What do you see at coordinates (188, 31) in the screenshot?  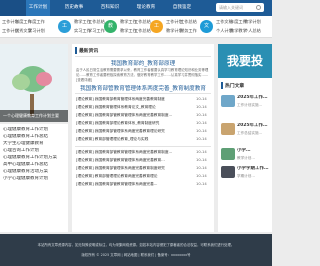 I see `subnav-link: 财务工作` at bounding box center [188, 31].